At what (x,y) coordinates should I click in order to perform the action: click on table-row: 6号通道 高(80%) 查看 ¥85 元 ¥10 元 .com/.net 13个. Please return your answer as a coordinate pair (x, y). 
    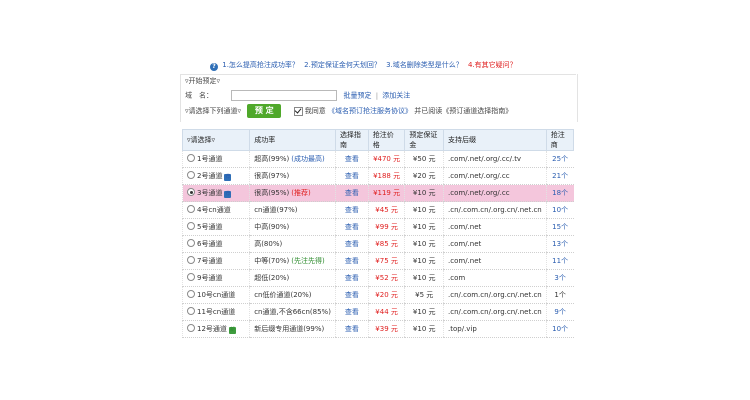
    Looking at the image, I should click on (377, 244).